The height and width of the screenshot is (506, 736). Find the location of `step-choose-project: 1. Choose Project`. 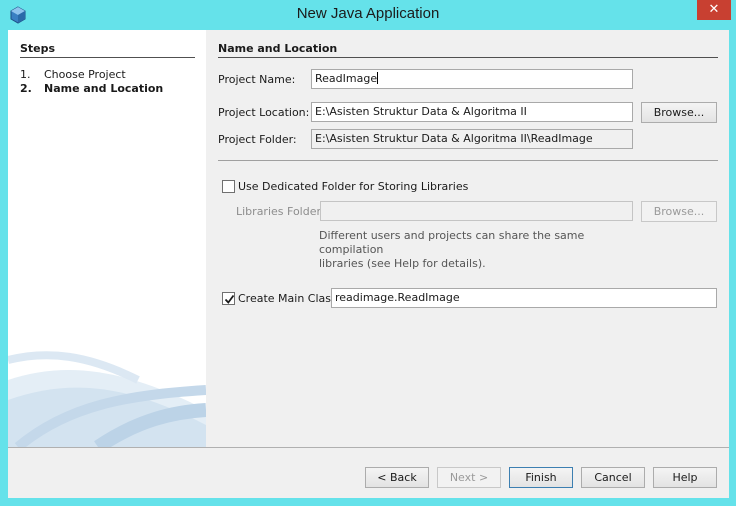

step-choose-project: 1. Choose Project is located at coordinates (73, 74).